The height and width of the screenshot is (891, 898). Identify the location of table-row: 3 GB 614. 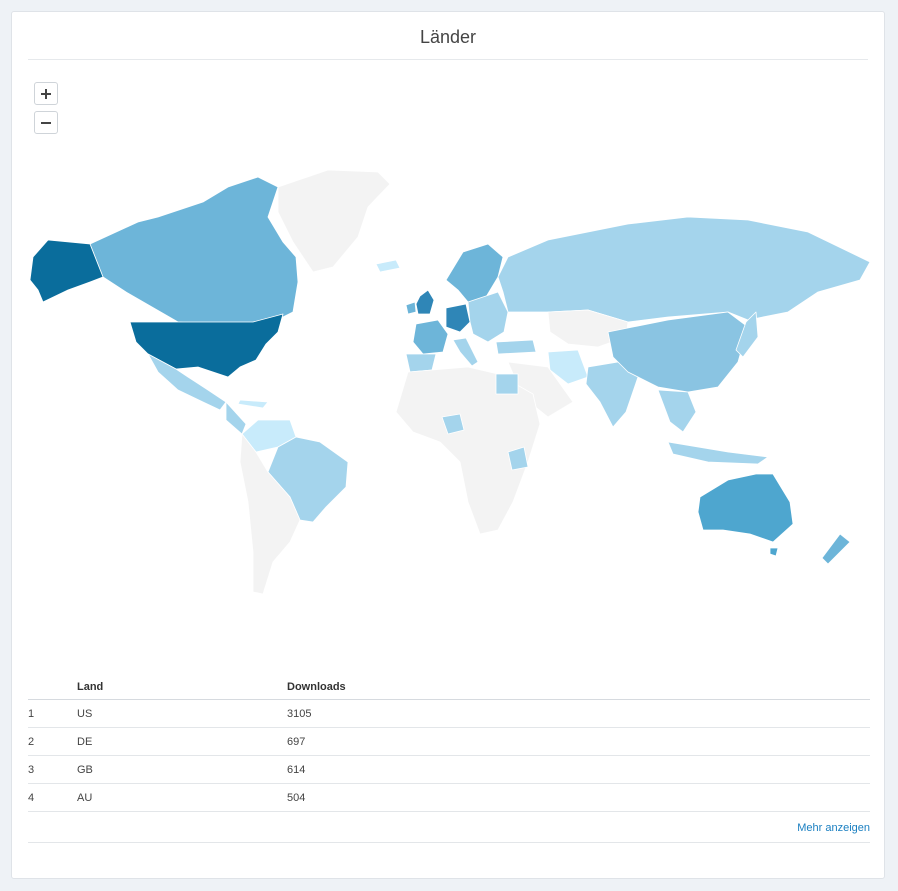
(449, 769).